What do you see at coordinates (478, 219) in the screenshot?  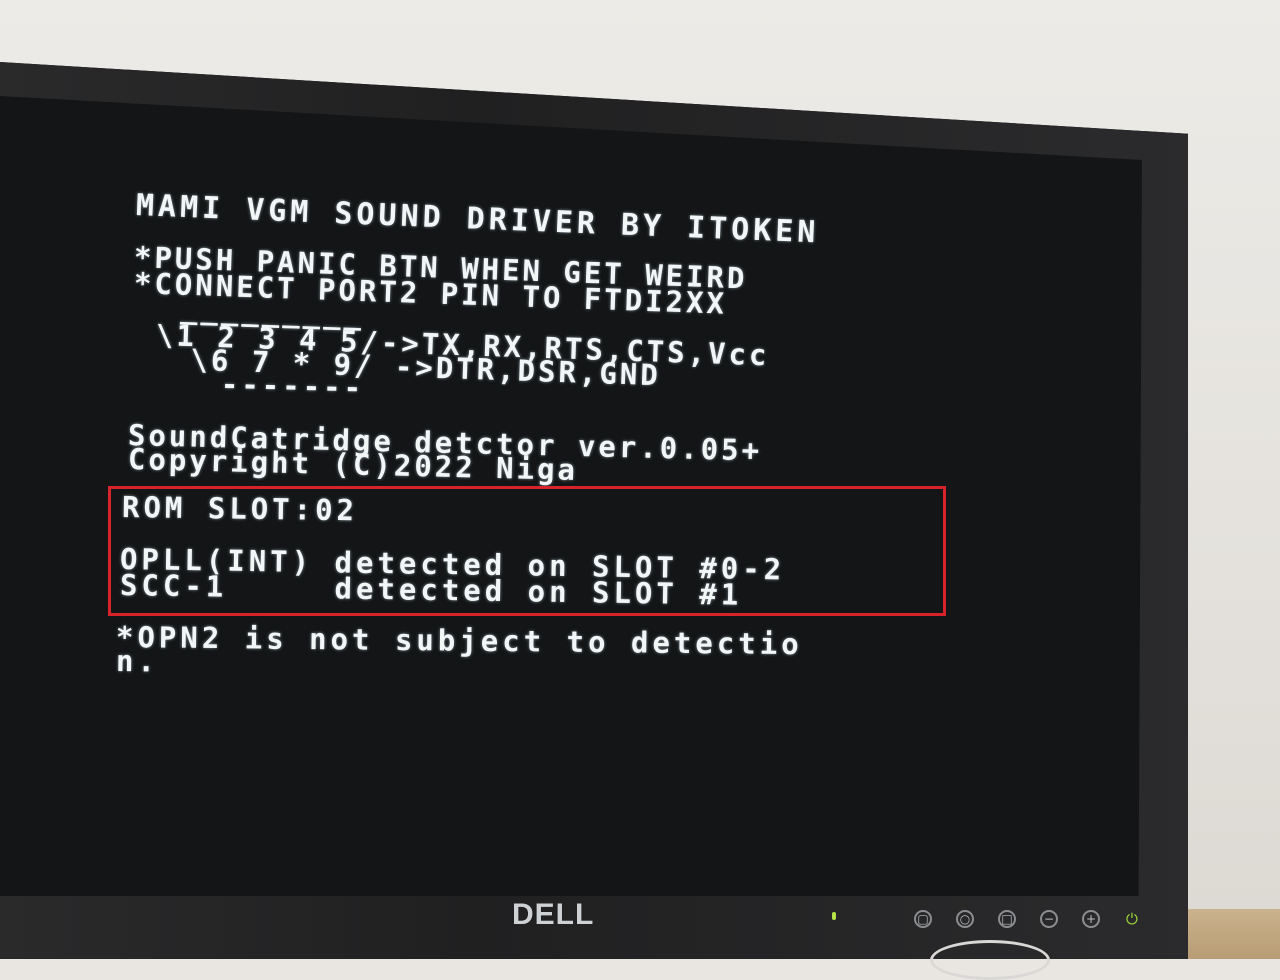 I see `title-line: MAMI VGM SOUND DRIVER BY ITOKEN` at bounding box center [478, 219].